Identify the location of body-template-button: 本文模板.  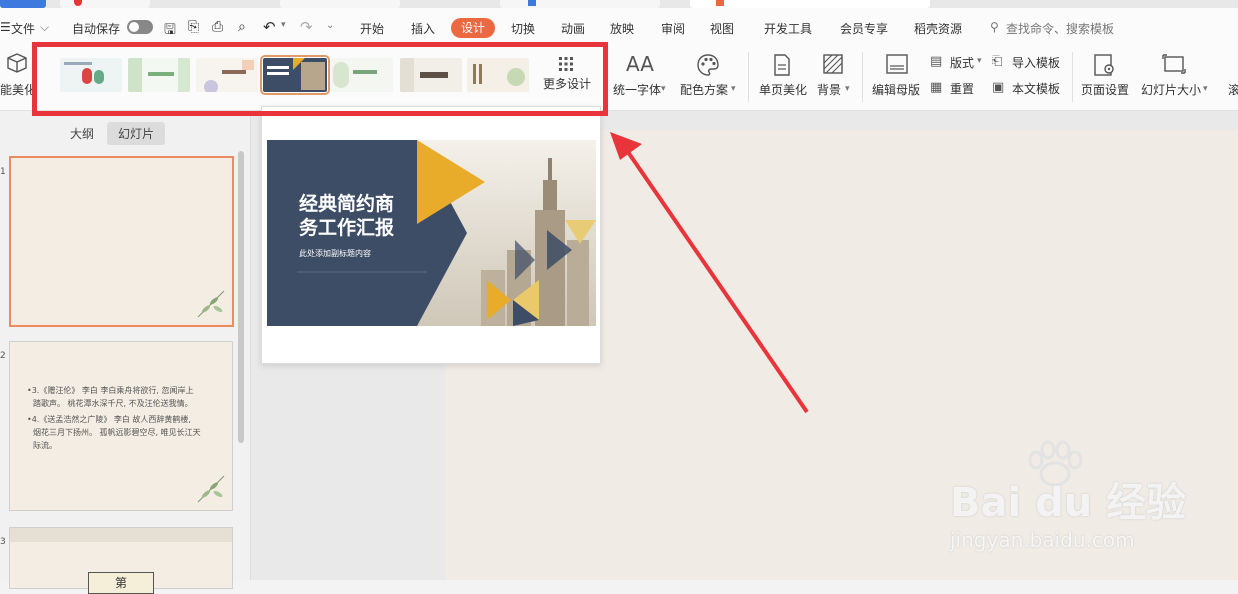
(1036, 88).